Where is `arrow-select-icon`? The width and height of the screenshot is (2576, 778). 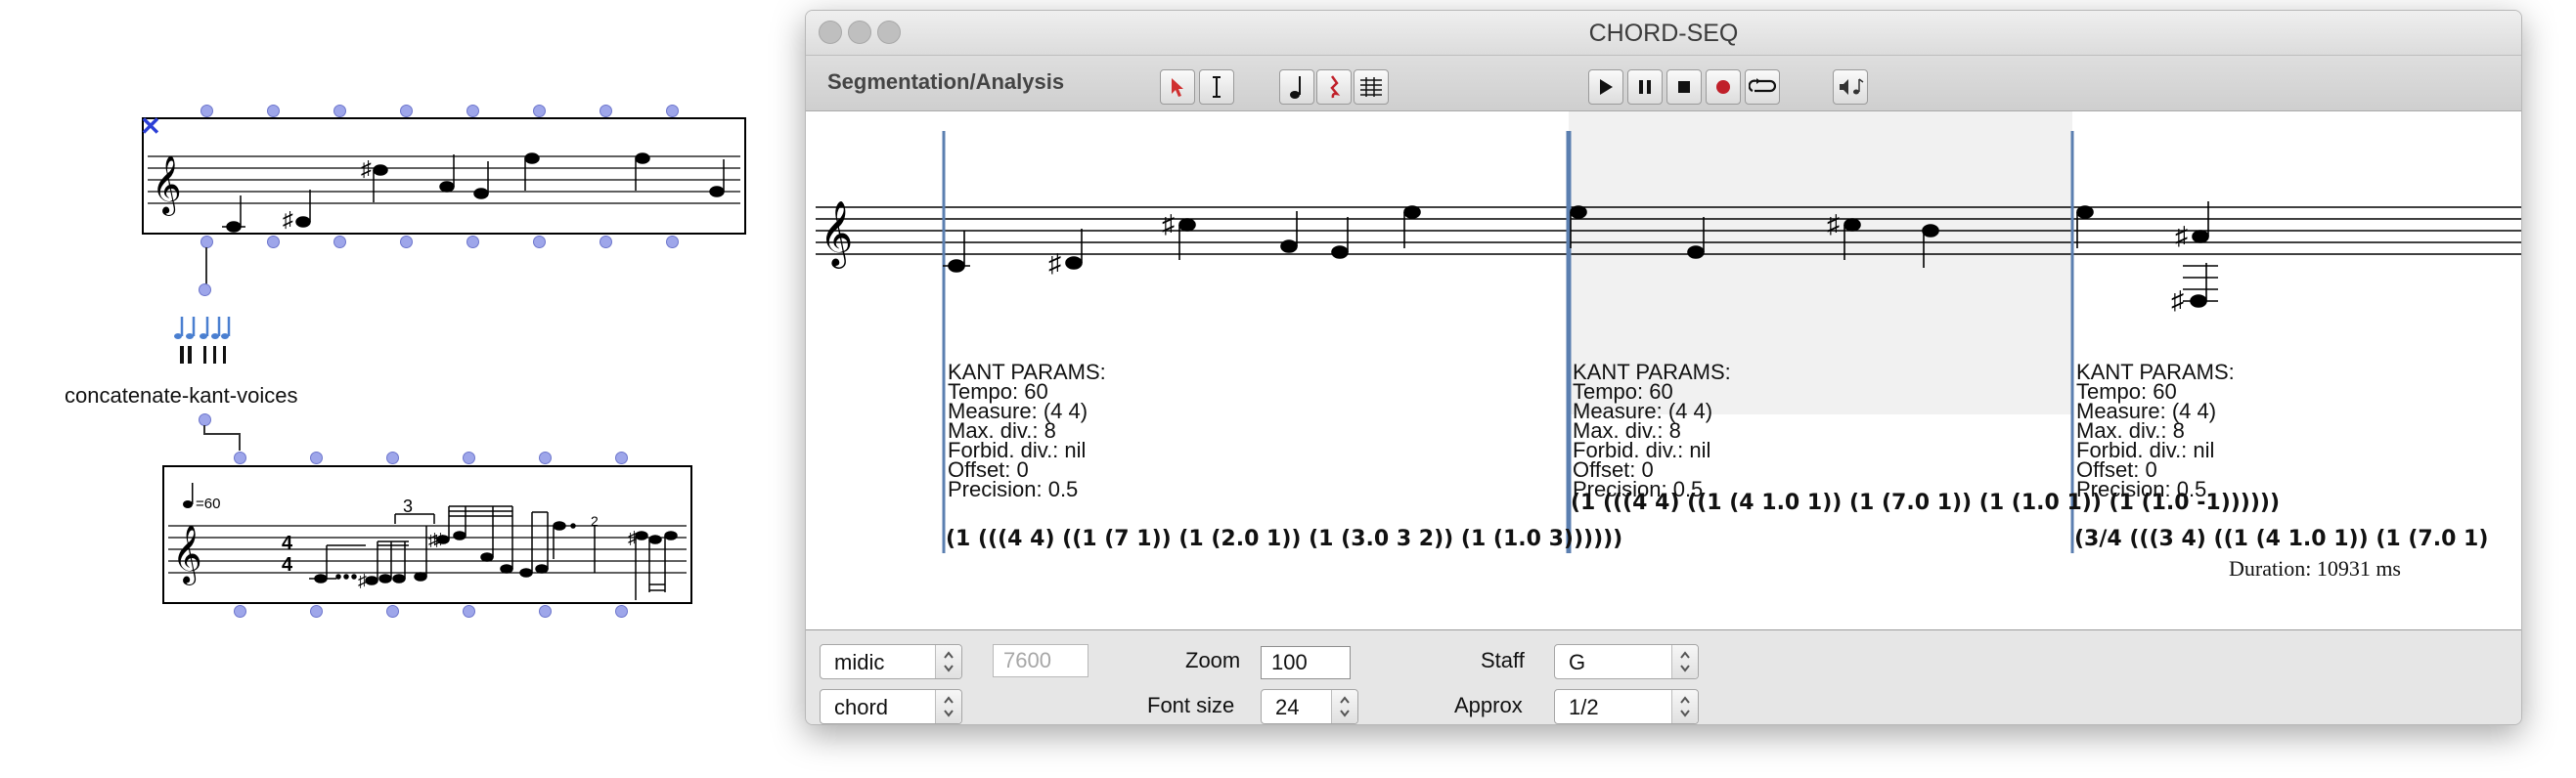 arrow-select-icon is located at coordinates (1178, 87).